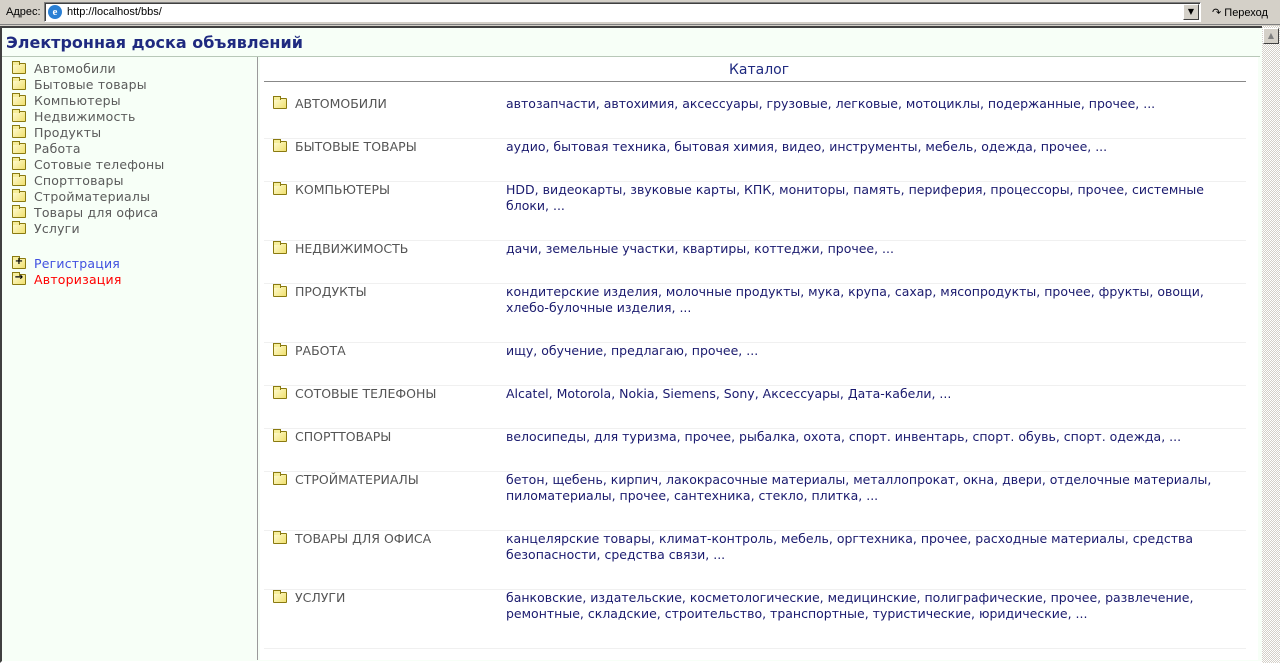 The height and width of the screenshot is (663, 1280). I want to click on category-link: НЕДВИЖИМОСТЬ, so click(340, 248).